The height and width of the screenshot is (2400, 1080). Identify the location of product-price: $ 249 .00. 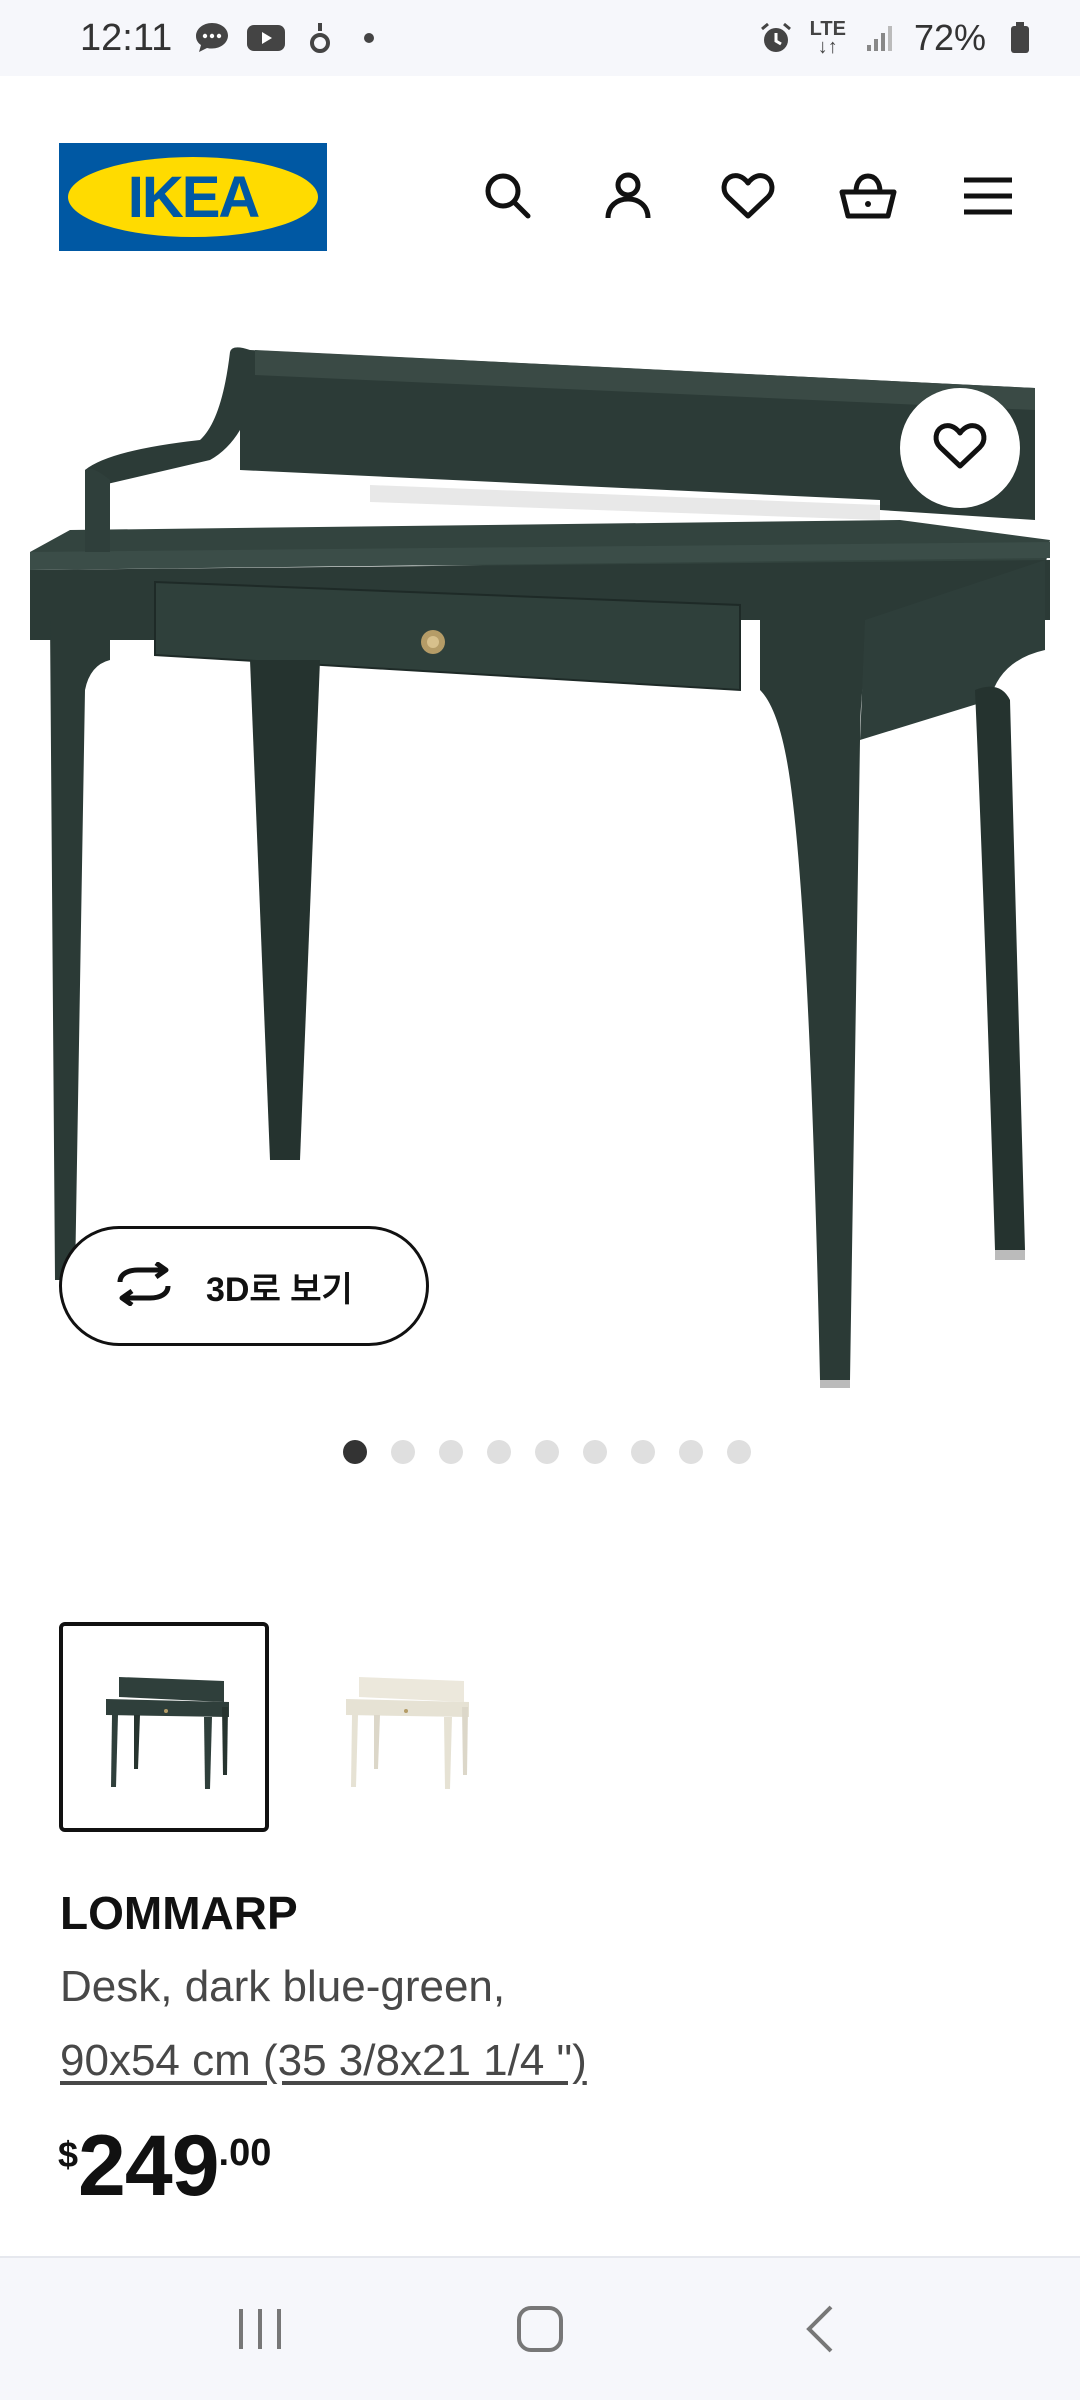
(164, 2166).